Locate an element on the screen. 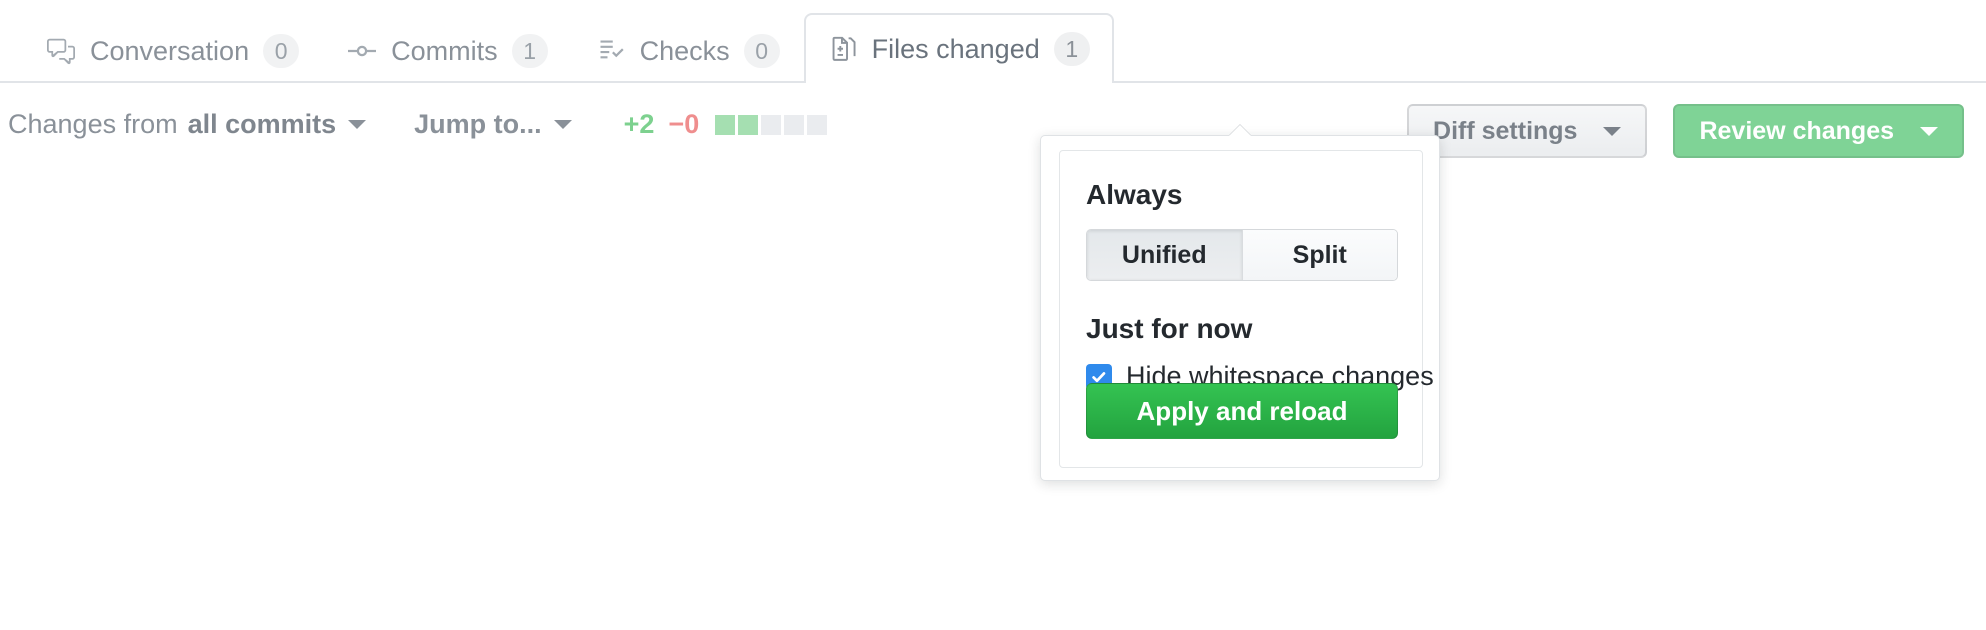 This screenshot has height=630, width=1986. apply-and-reload-label: Apply and reload is located at coordinates (1242, 410).